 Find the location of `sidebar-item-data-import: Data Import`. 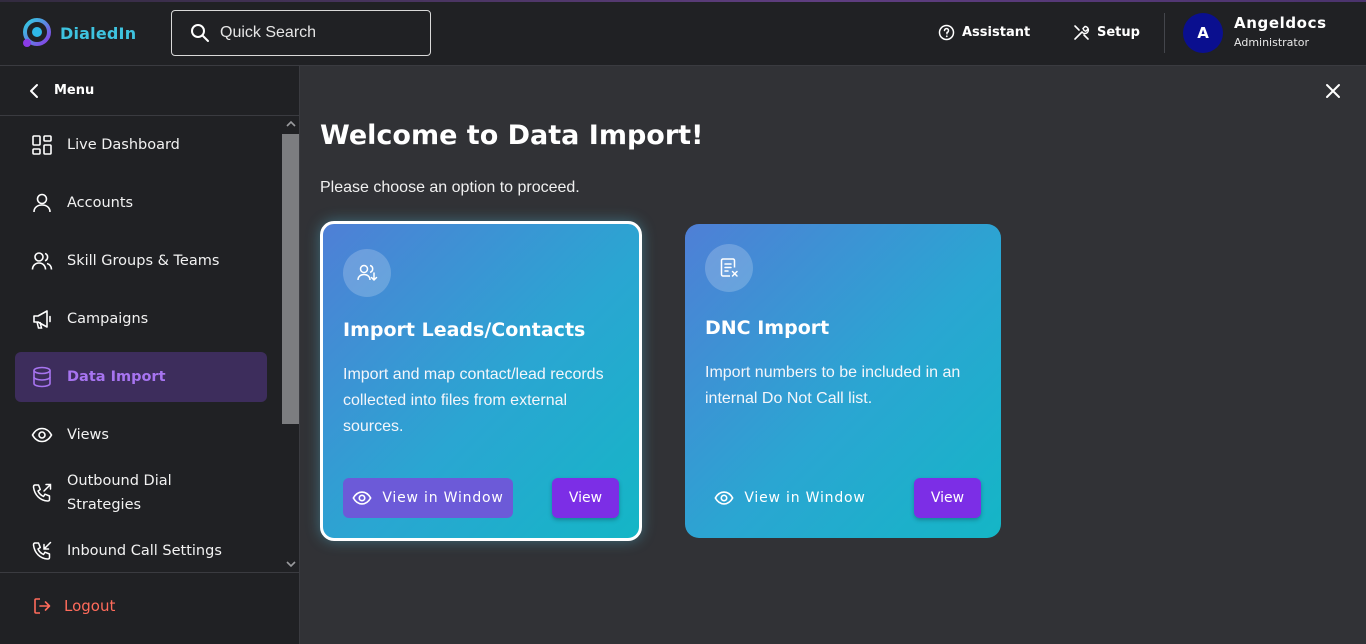

sidebar-item-data-import: Data Import is located at coordinates (141, 377).